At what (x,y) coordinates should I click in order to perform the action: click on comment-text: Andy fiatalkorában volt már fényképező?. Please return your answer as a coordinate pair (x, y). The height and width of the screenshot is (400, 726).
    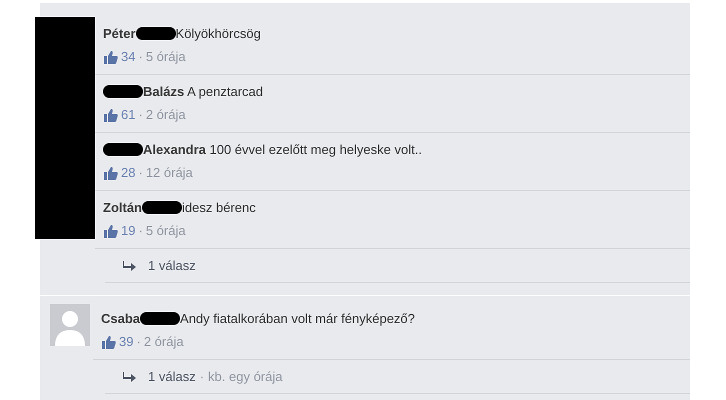
    Looking at the image, I should click on (297, 318).